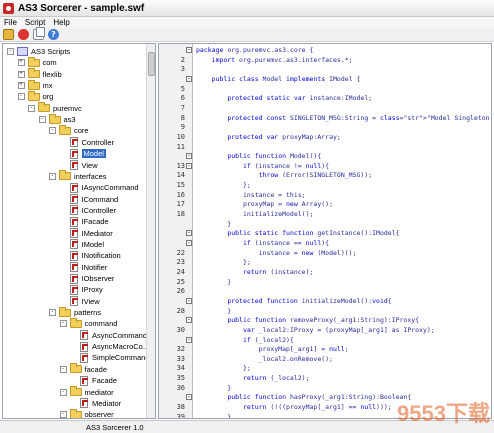  I want to click on tree-item-mediator: - mediator, so click(86, 392).